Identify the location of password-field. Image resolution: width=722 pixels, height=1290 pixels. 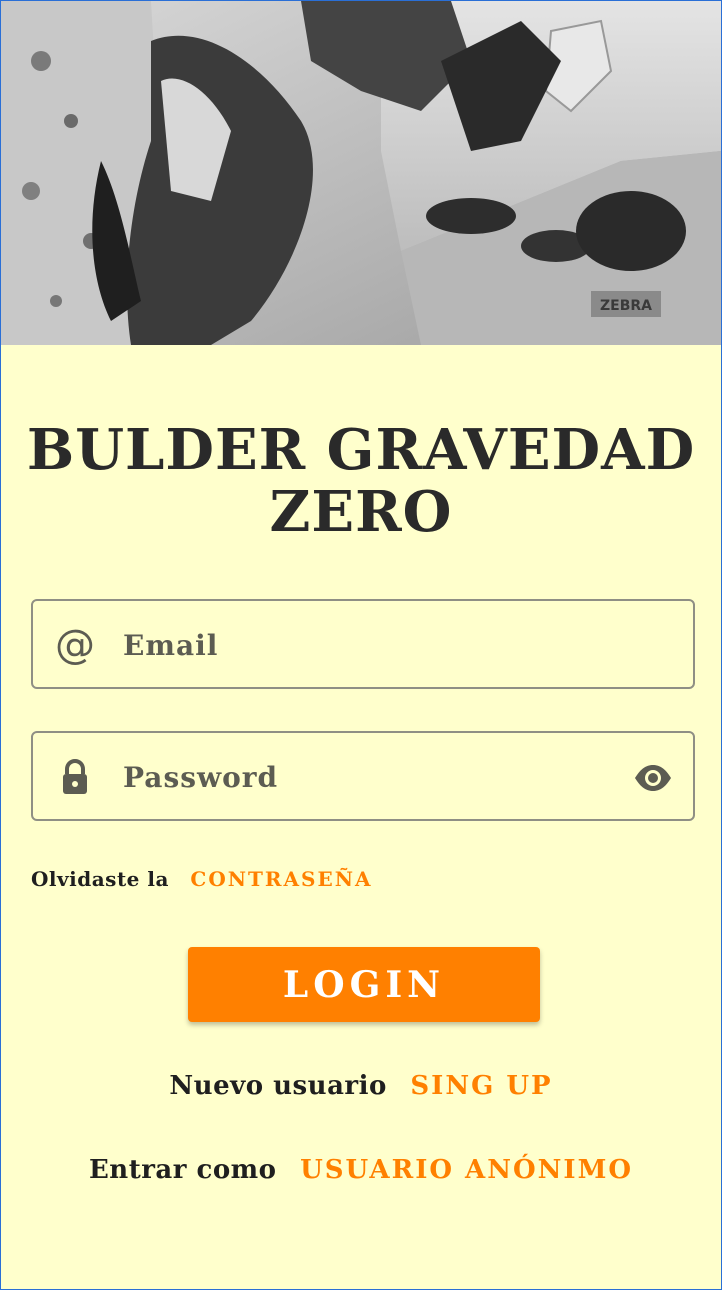
(363, 776).